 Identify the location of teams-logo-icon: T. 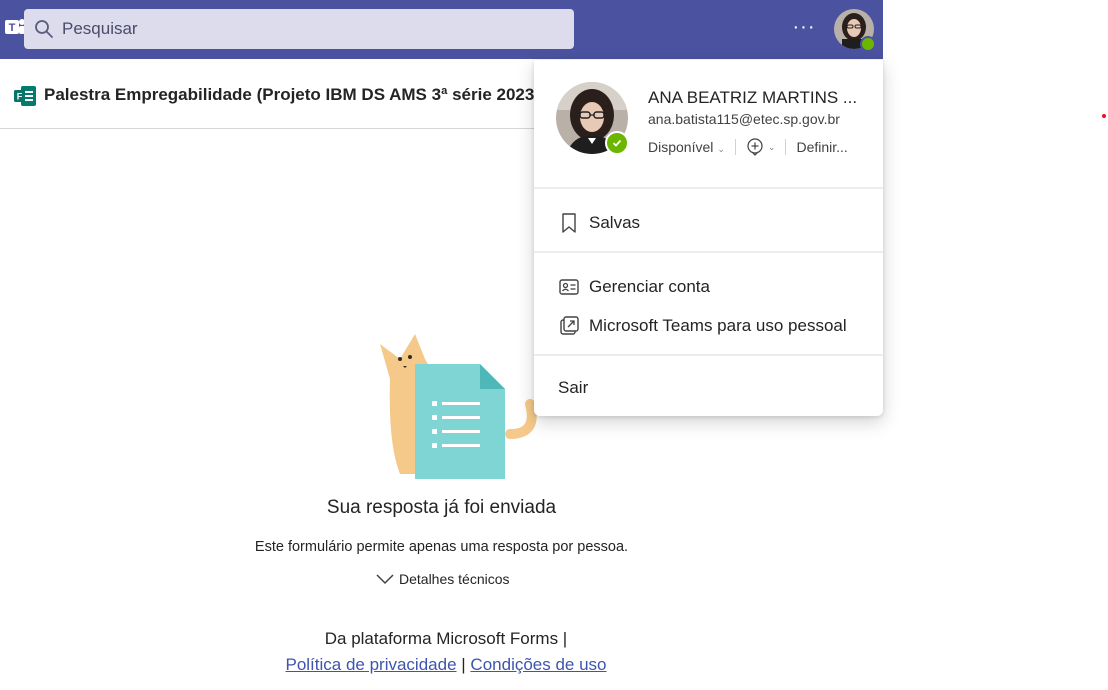
(15, 27).